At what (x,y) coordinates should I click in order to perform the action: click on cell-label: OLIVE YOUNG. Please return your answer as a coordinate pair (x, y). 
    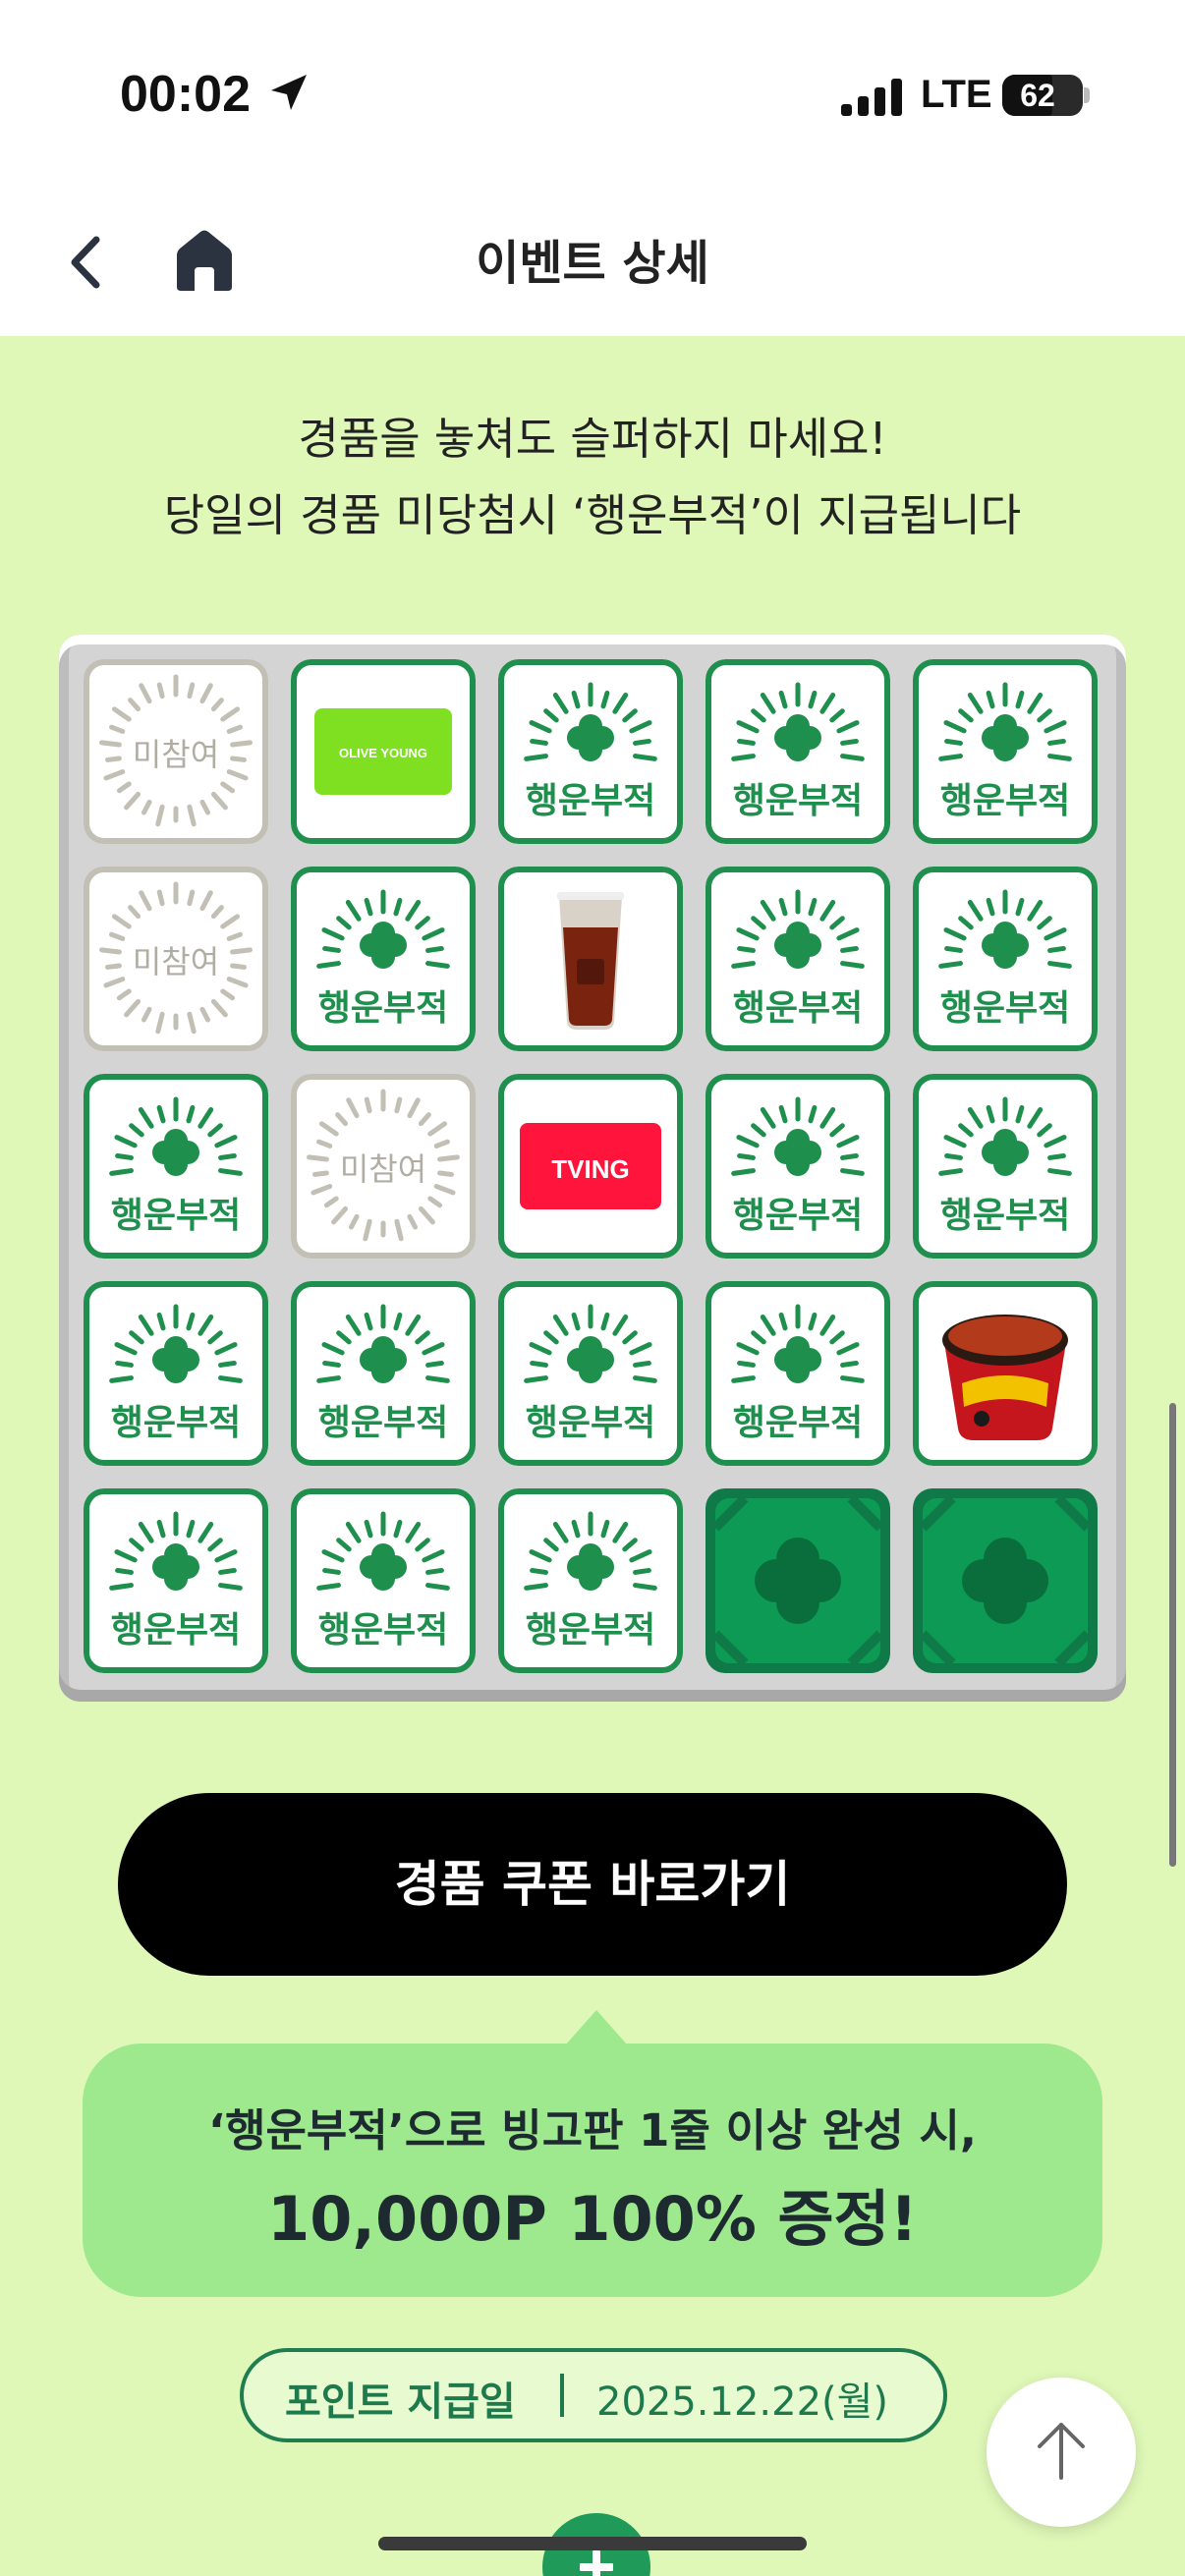
    Looking at the image, I should click on (383, 753).